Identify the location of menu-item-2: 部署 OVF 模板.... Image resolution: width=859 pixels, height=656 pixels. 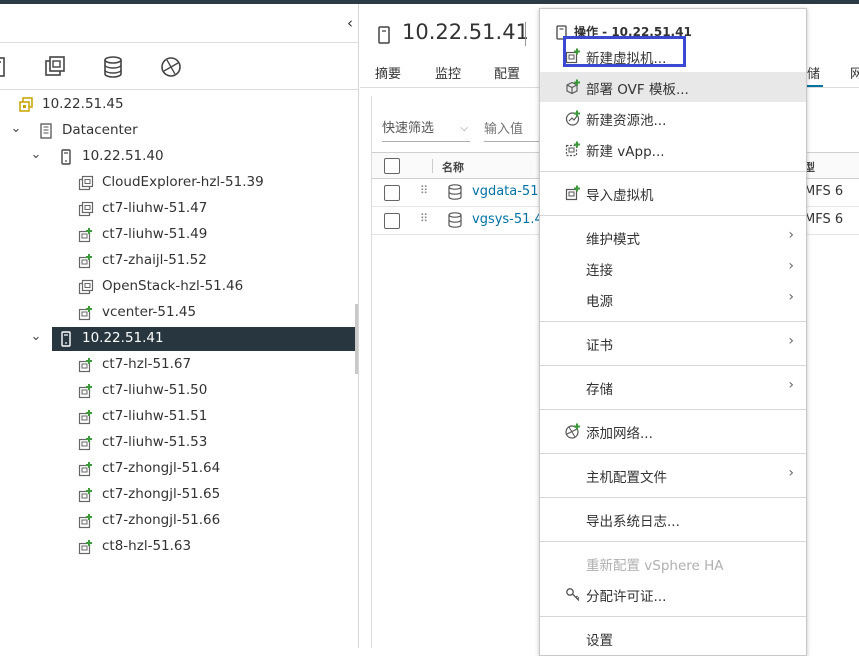
(673, 87).